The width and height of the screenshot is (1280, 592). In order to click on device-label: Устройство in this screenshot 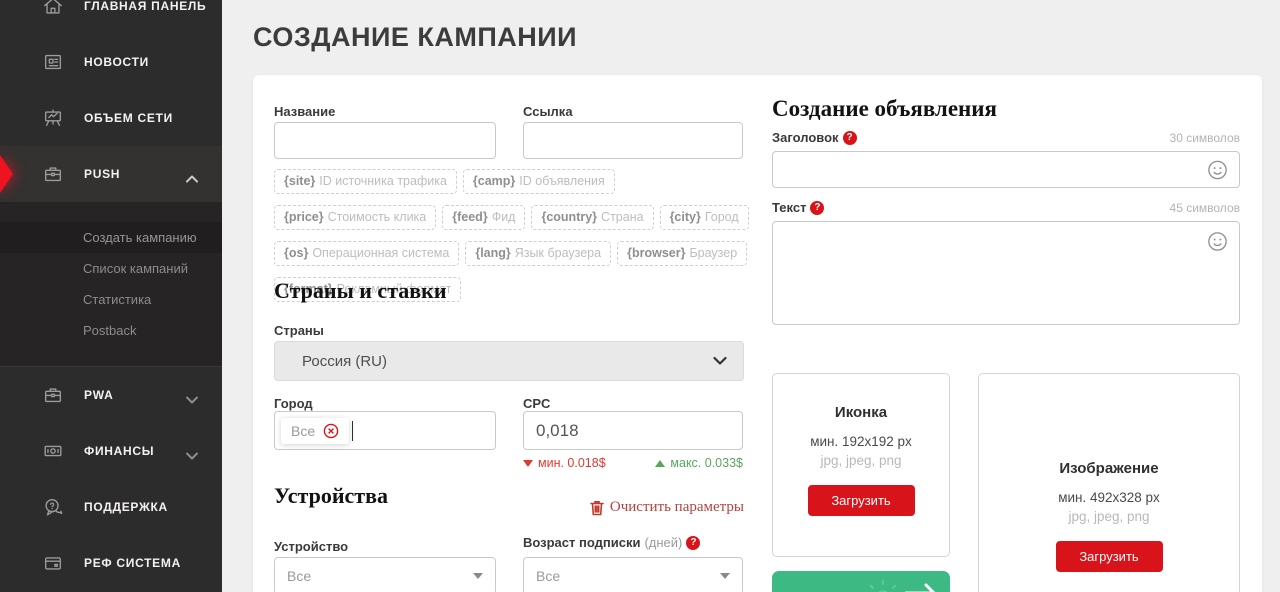, I will do `click(311, 546)`.